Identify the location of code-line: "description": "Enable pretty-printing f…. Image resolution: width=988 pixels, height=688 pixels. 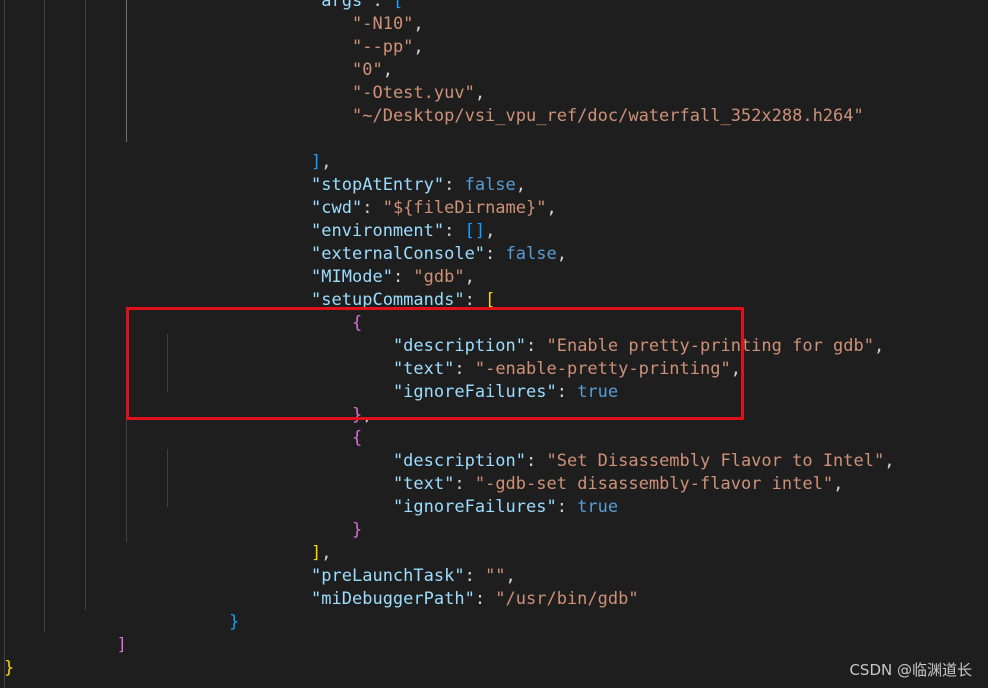
(494, 346).